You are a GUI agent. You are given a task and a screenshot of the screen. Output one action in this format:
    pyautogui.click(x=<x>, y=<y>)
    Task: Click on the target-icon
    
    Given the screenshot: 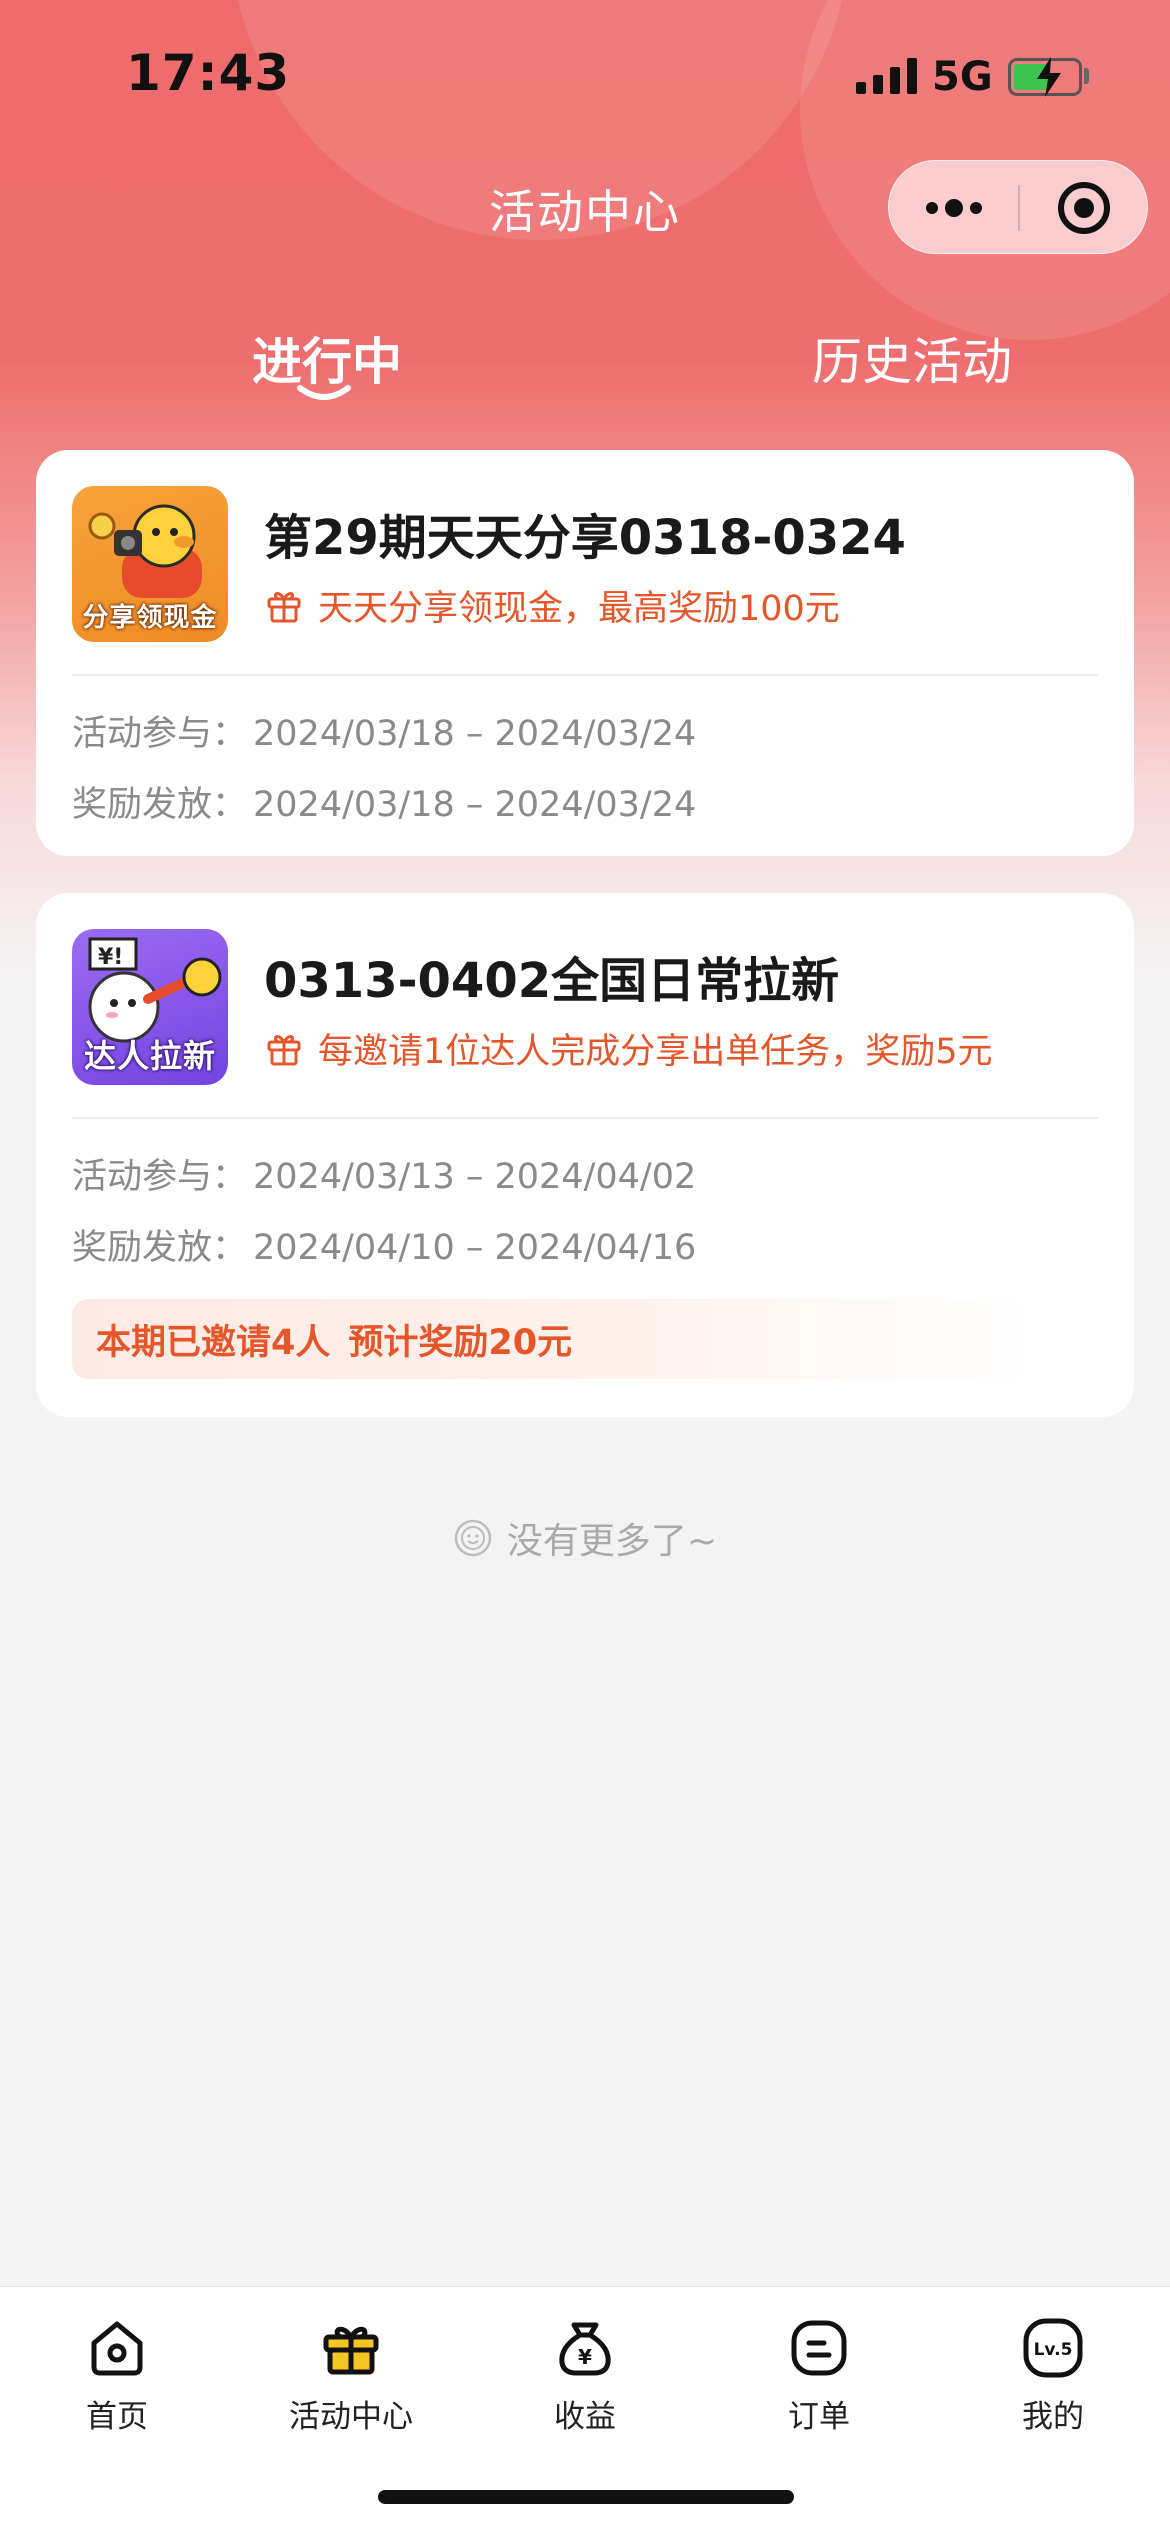 What is the action you would take?
    pyautogui.click(x=1084, y=208)
    